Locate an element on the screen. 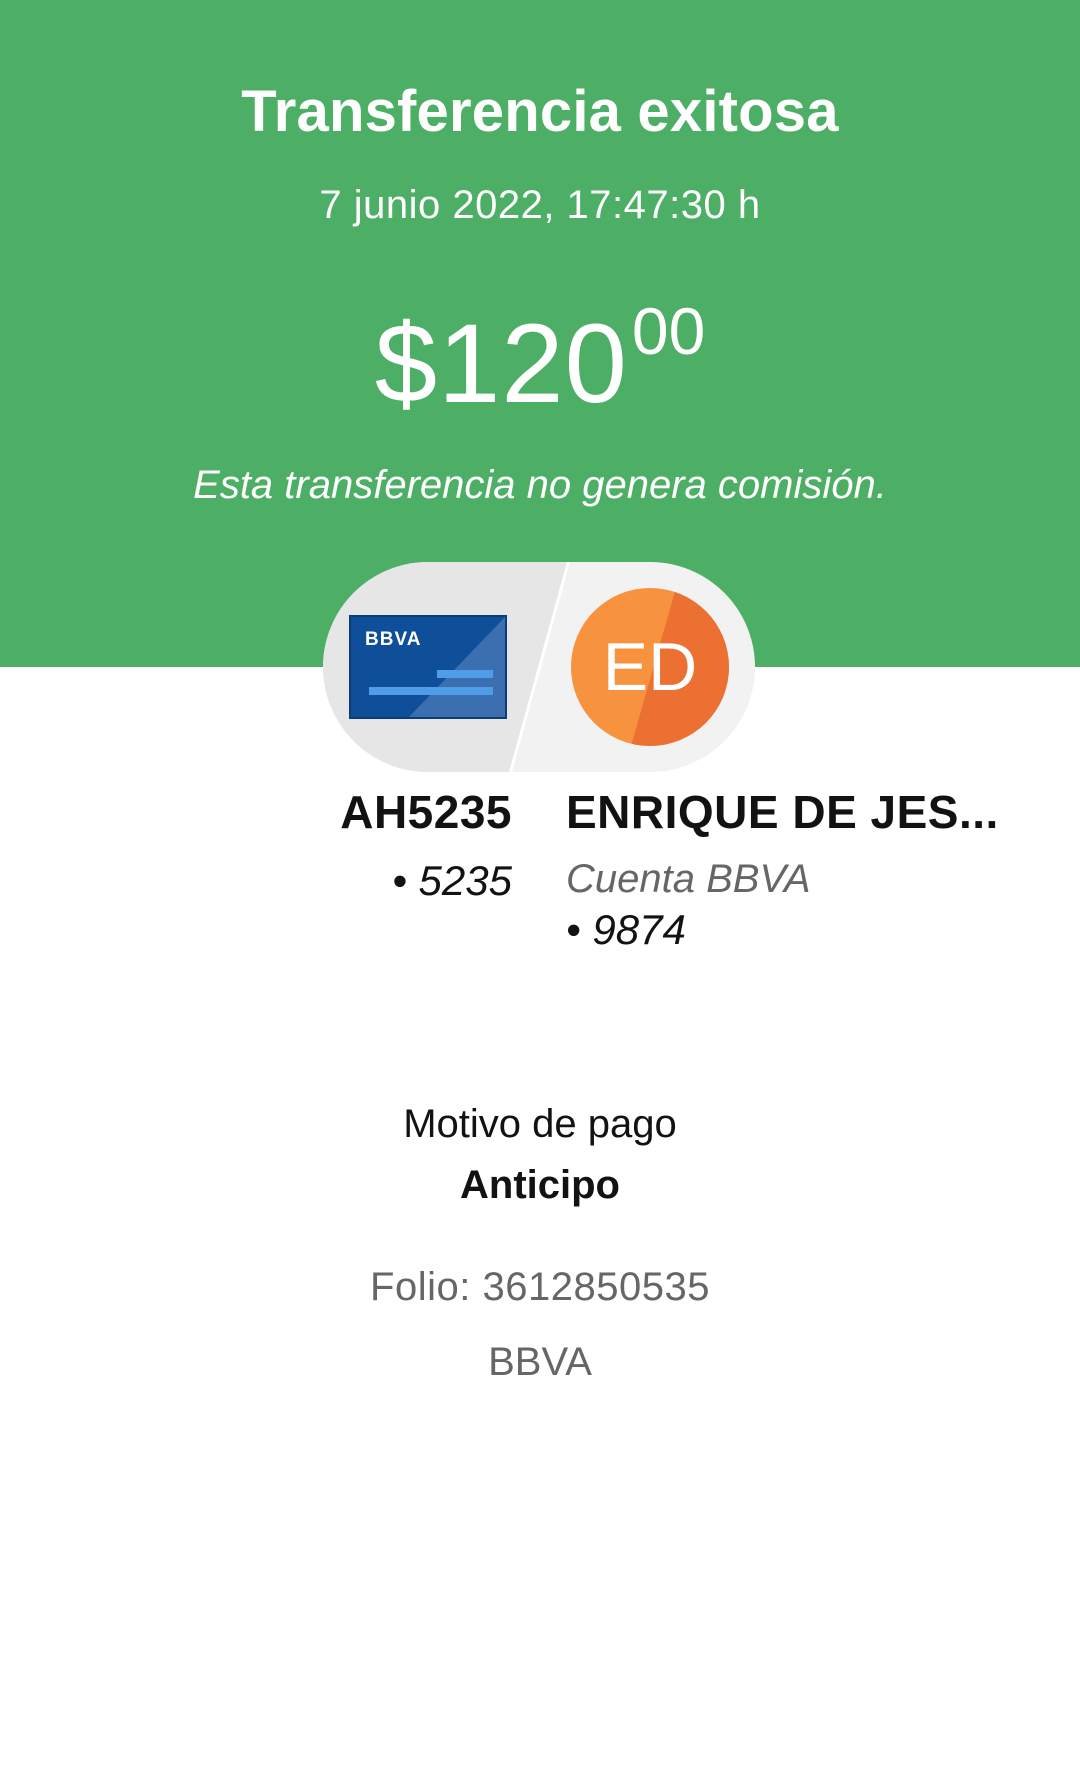 The width and height of the screenshot is (1080, 1792). card-logo: BBVA is located at coordinates (393, 639).